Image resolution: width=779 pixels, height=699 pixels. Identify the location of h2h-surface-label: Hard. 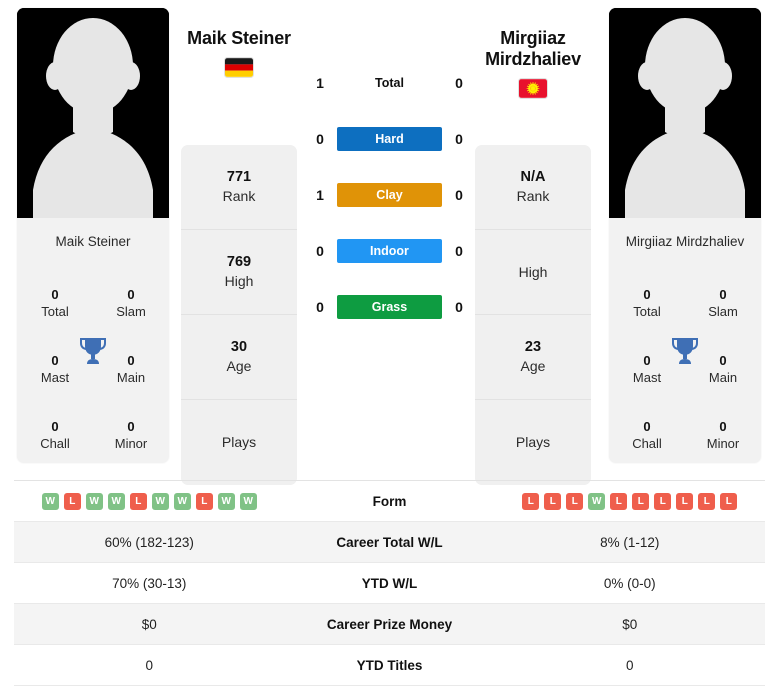
(389, 139).